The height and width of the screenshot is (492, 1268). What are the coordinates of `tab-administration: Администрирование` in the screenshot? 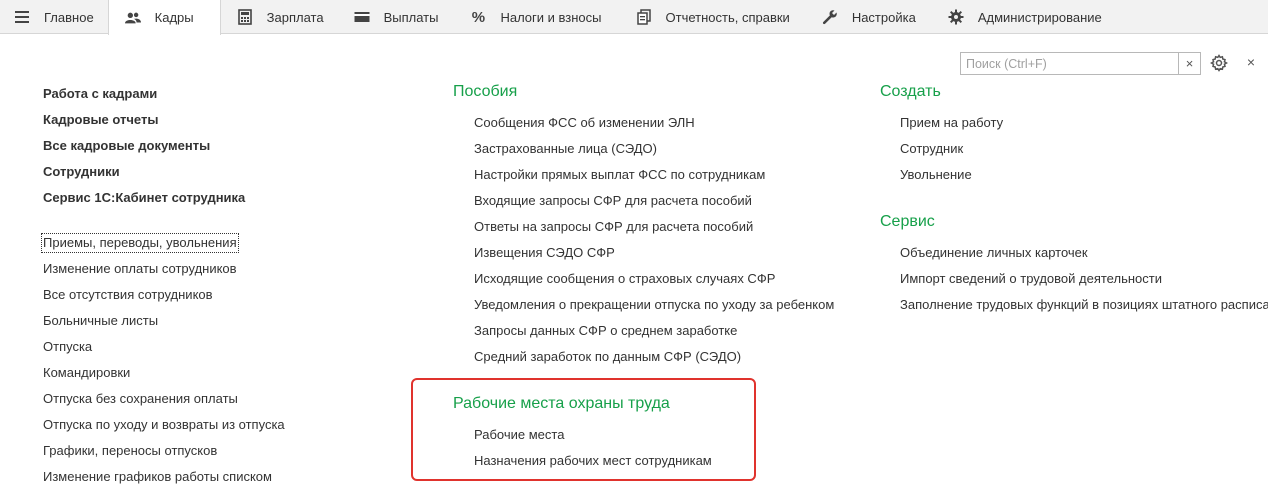 It's located at (1024, 17).